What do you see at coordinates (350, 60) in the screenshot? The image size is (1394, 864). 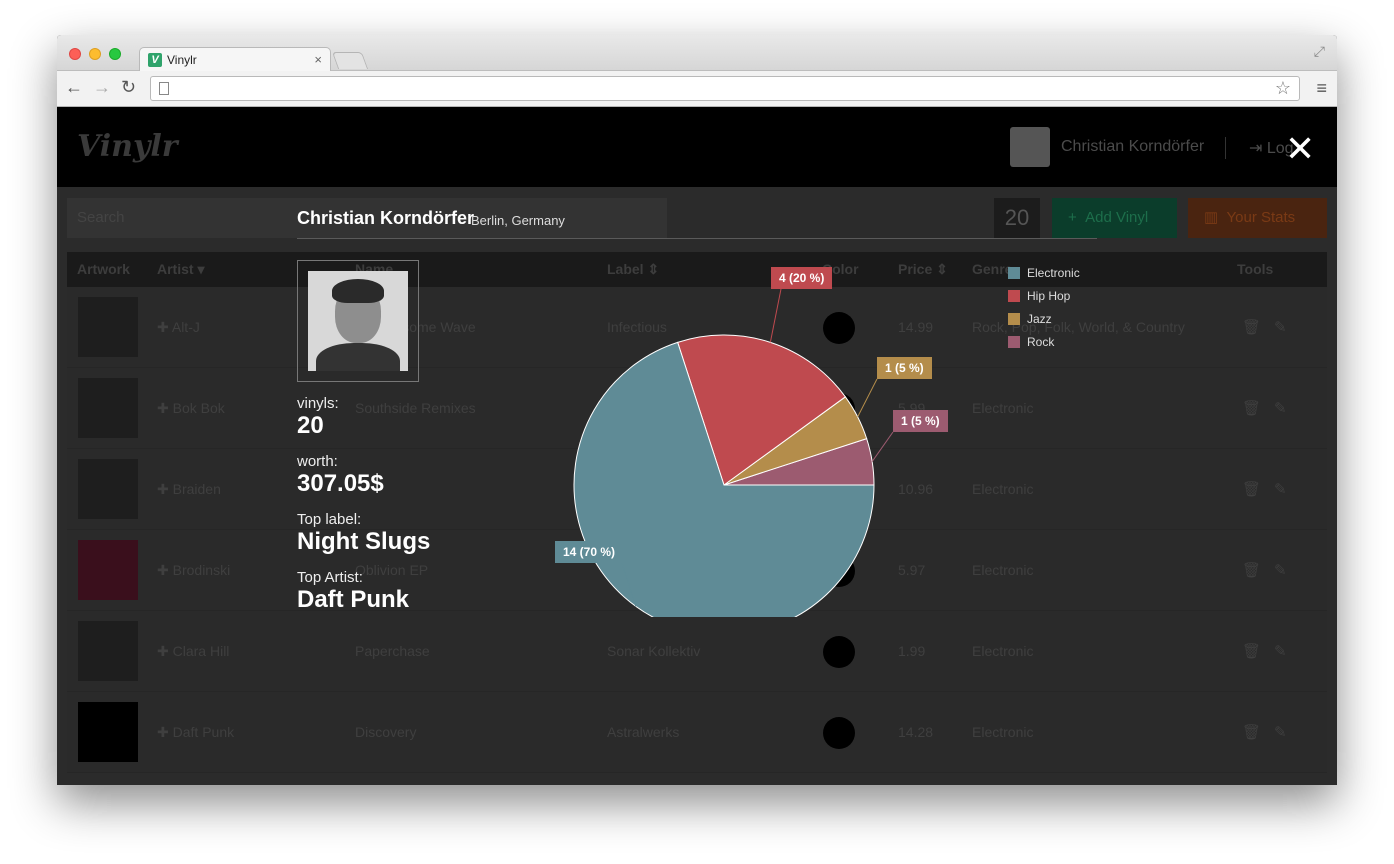 I see `new-tab-button` at bounding box center [350, 60].